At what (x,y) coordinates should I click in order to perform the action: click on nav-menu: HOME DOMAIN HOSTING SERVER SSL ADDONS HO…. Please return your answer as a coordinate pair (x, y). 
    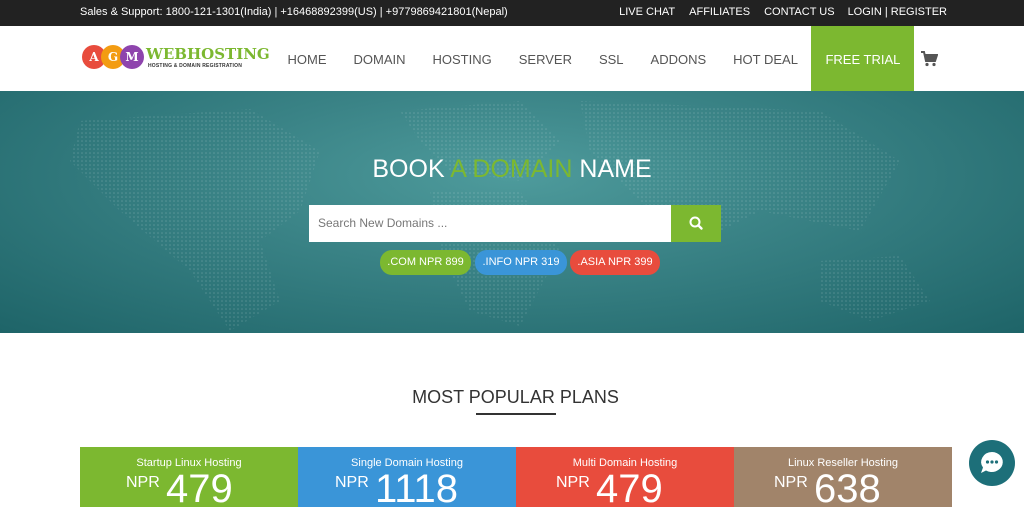
    Looking at the image, I should click on (594, 58).